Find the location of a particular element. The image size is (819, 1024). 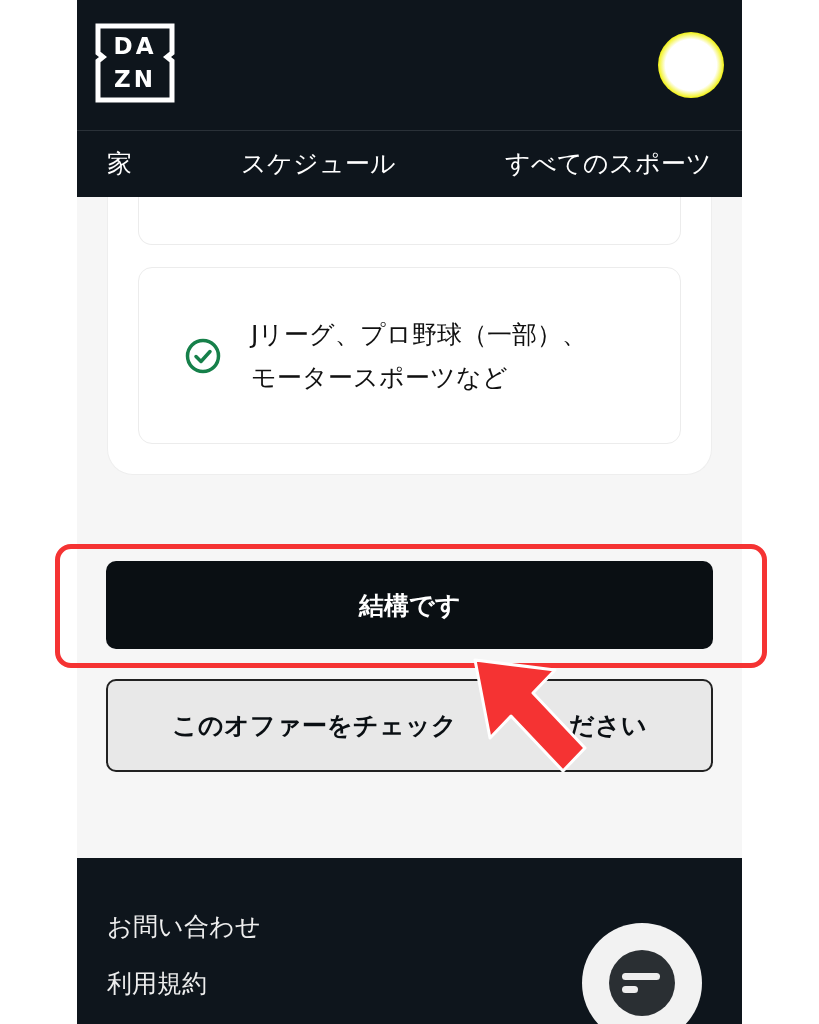

nav-tab: すべてのスポーツ is located at coordinates (608, 164).